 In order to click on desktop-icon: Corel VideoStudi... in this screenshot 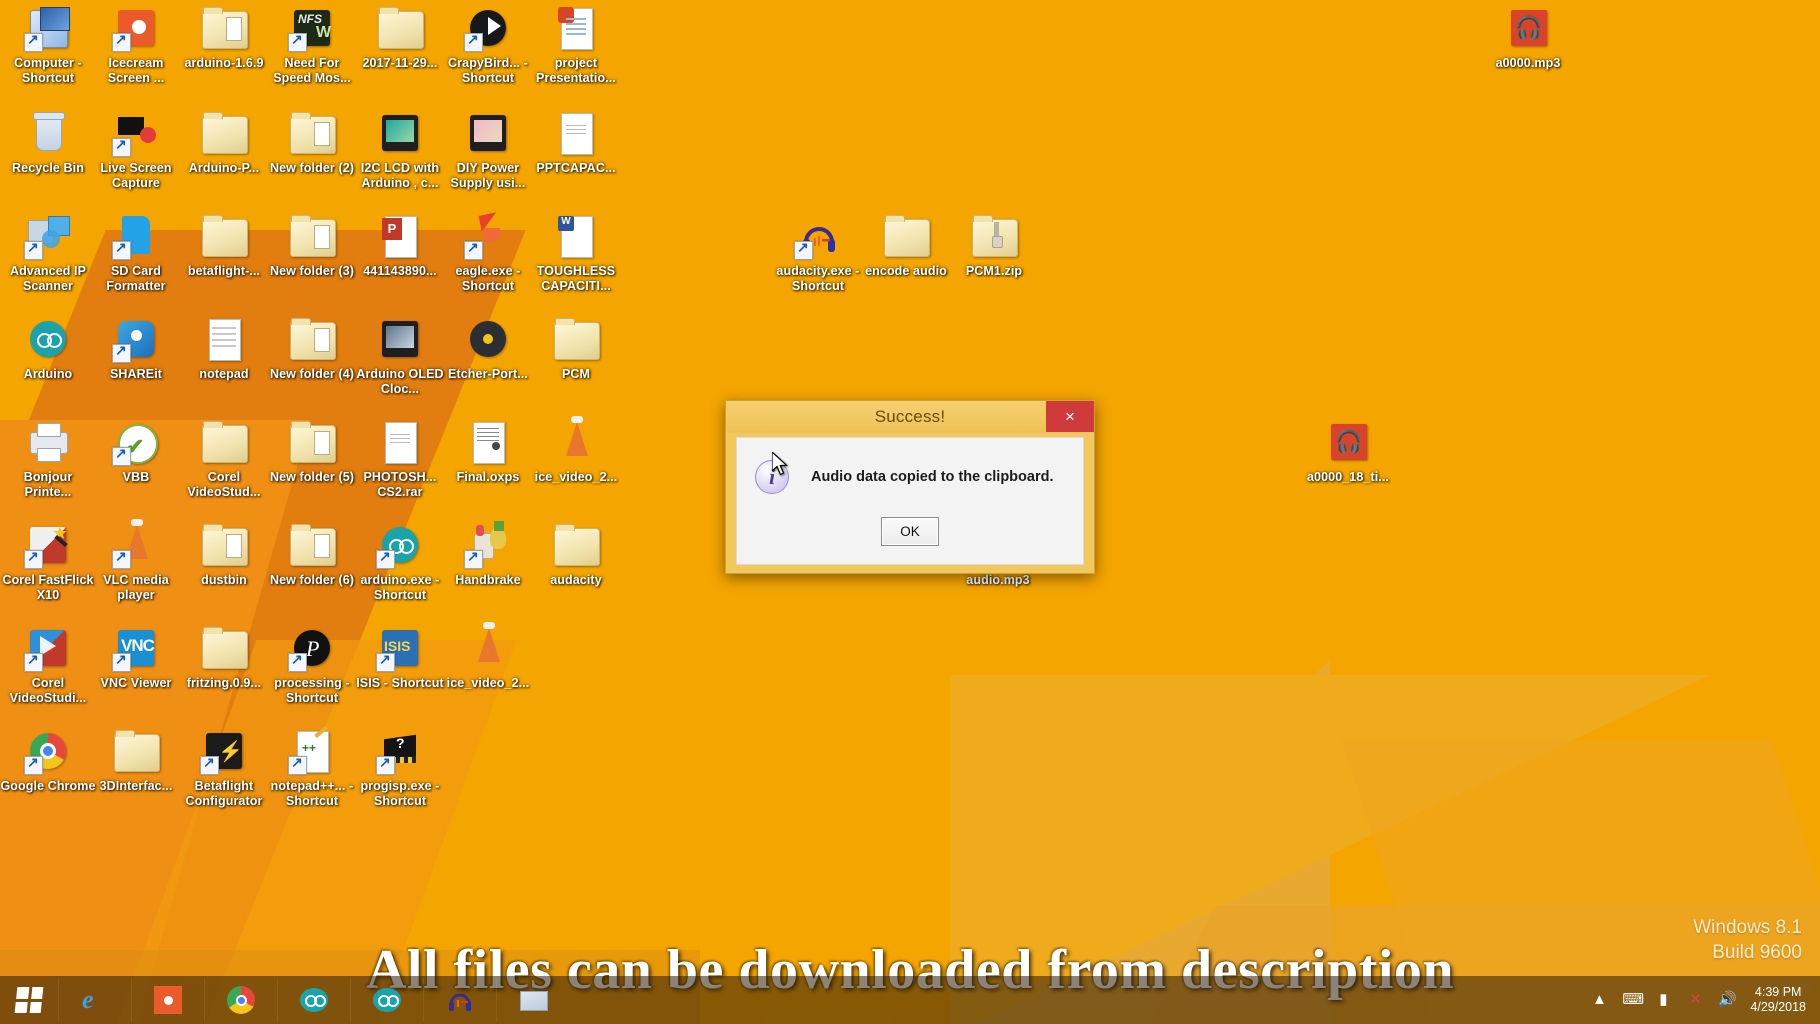, I will do `click(48, 664)`.